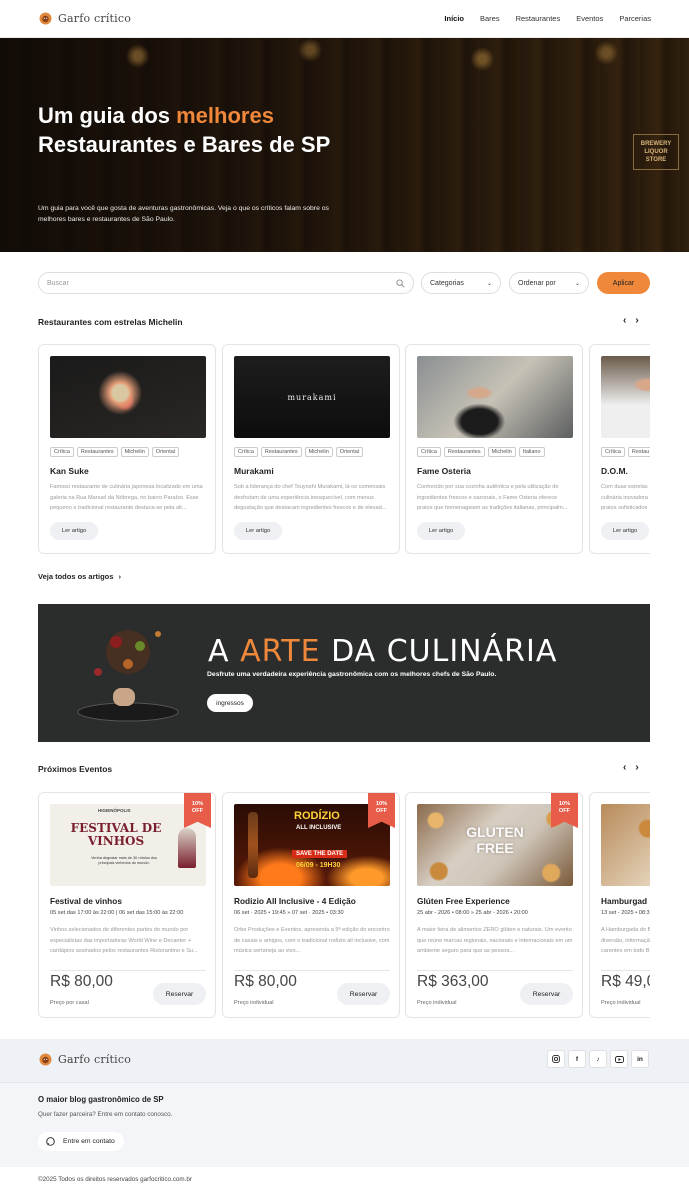  I want to click on linkedin-icon: in, so click(640, 1059).